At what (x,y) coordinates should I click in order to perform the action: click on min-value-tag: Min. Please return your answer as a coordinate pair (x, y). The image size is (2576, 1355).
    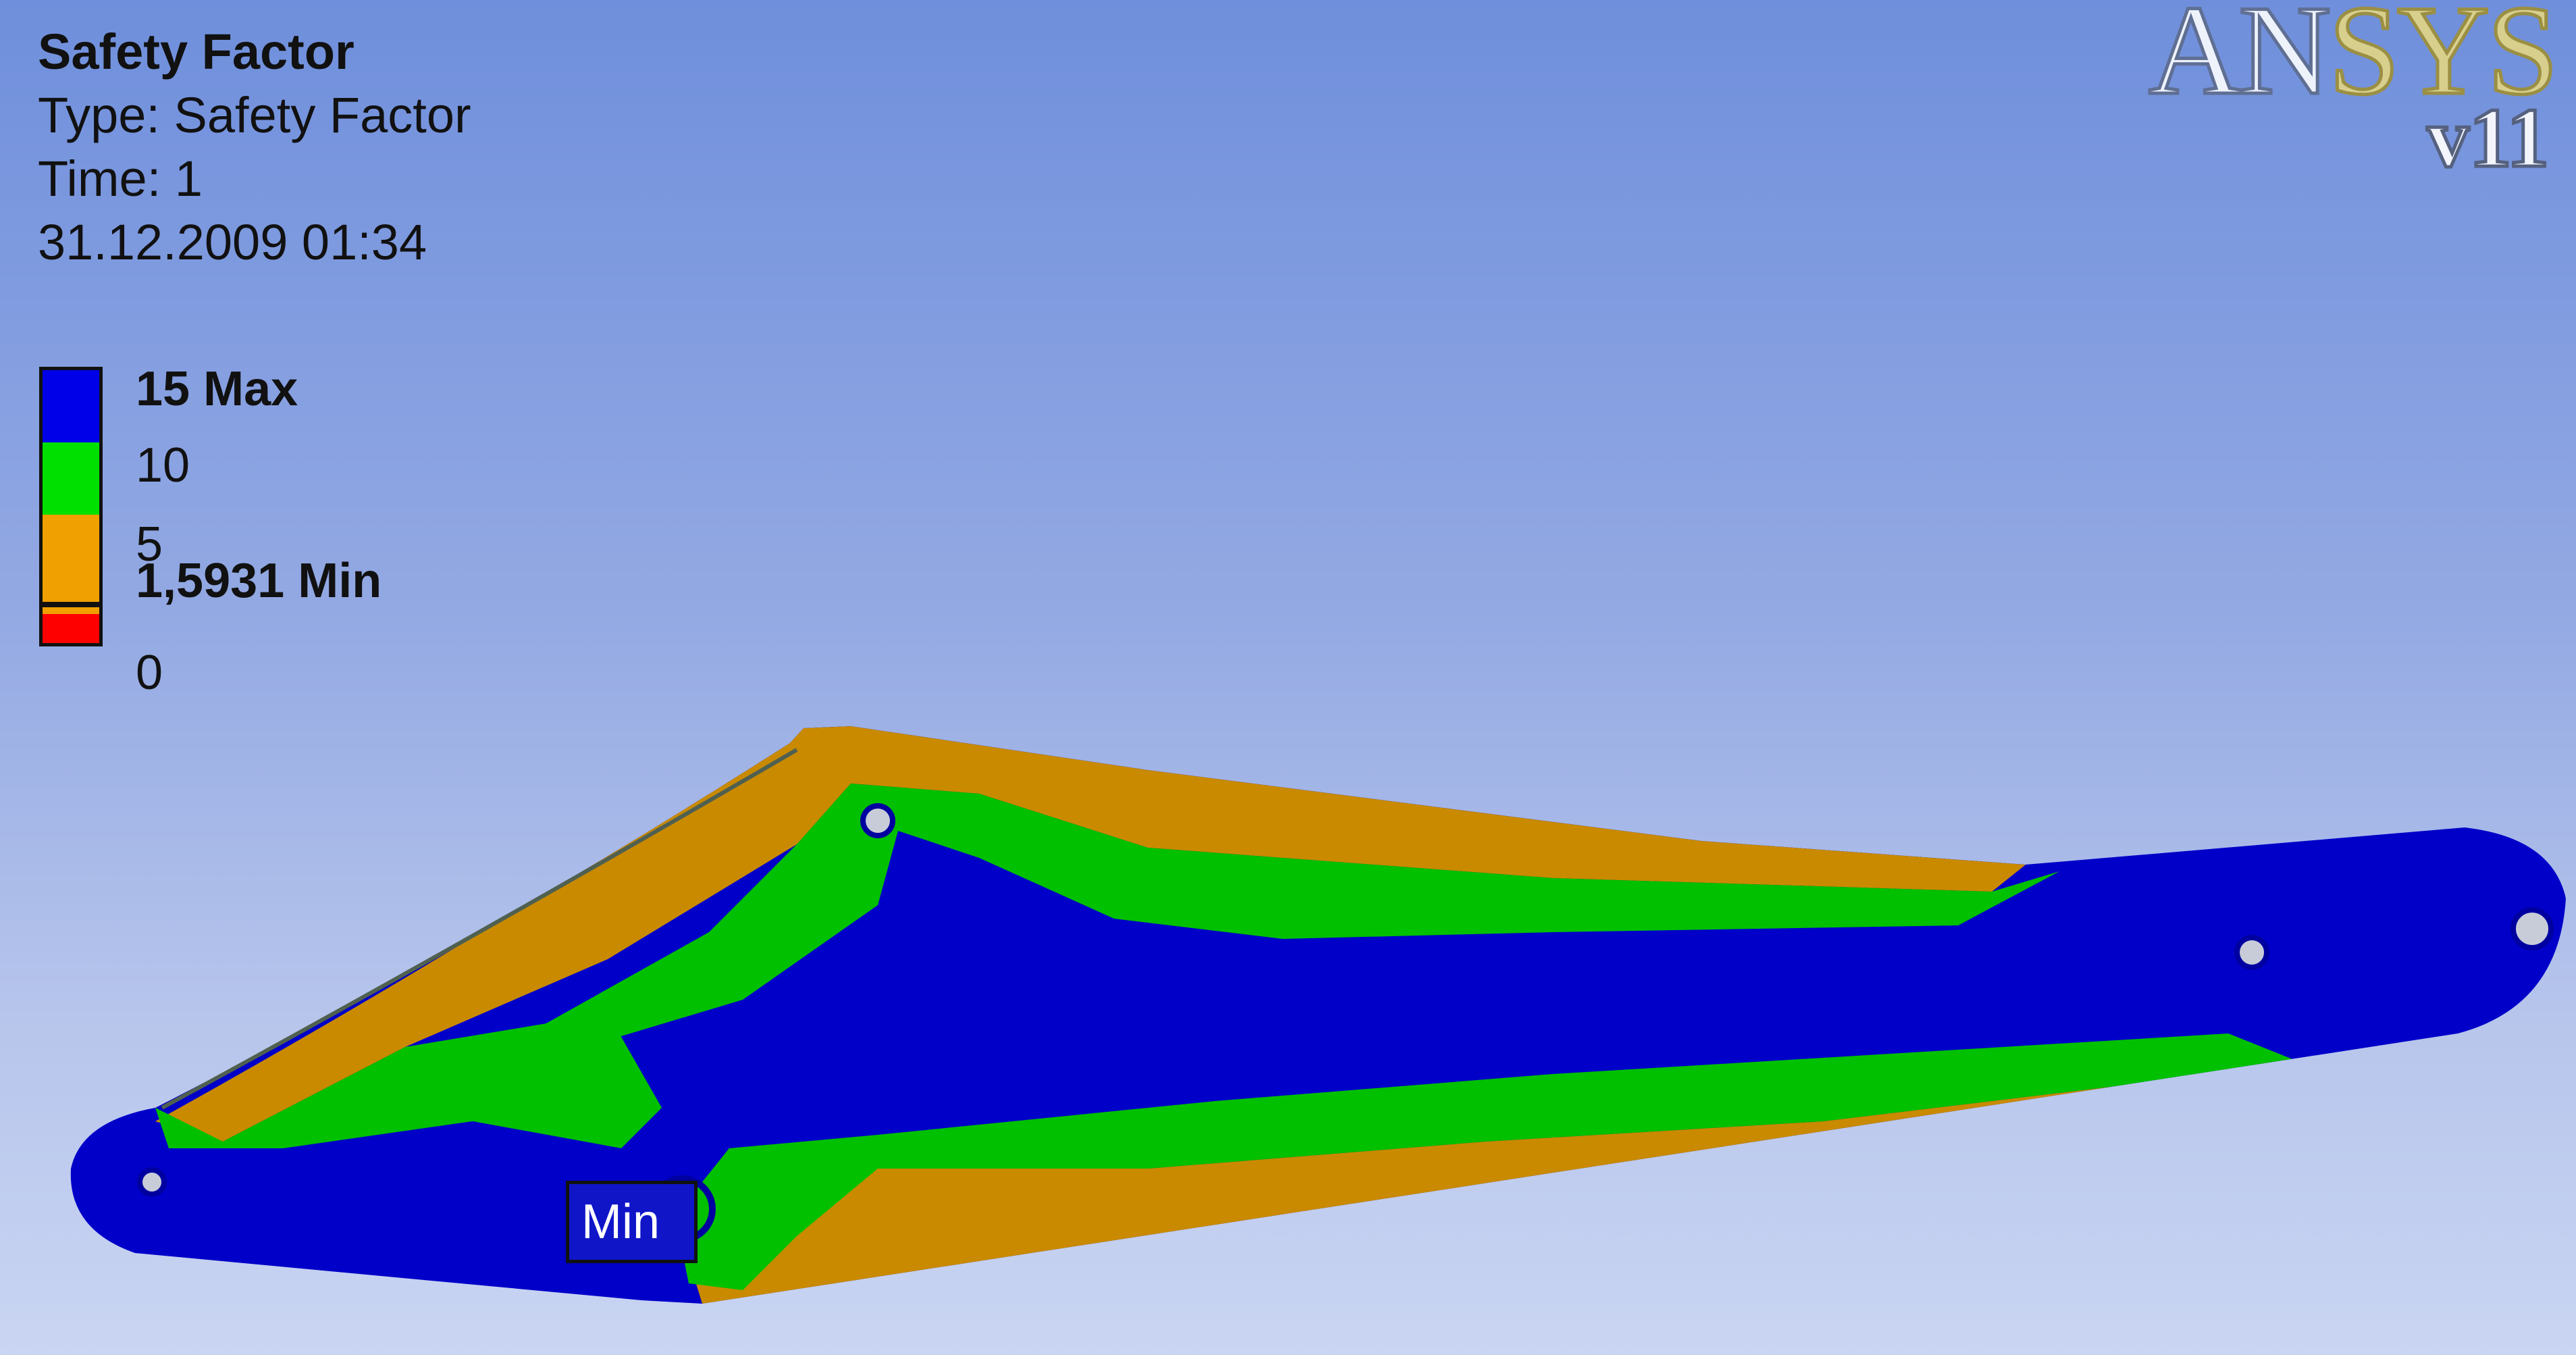
    Looking at the image, I should click on (632, 1222).